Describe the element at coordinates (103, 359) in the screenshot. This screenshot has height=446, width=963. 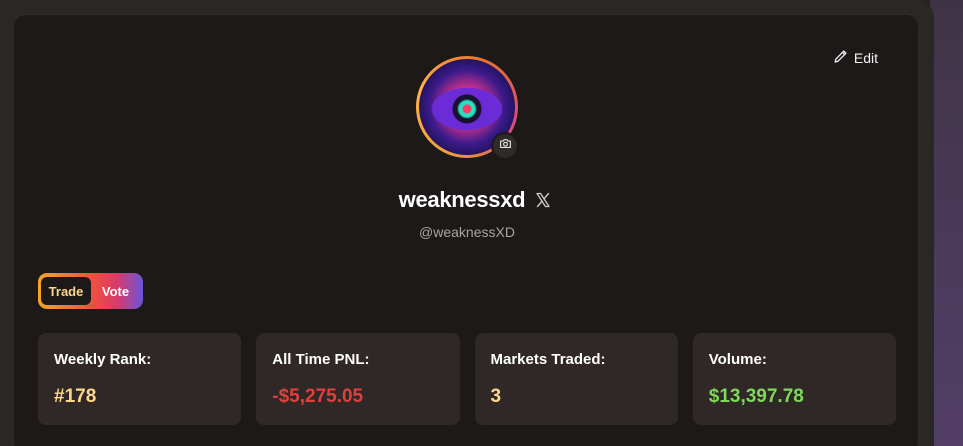
I see `stat-label: Weekly Rank:` at that location.